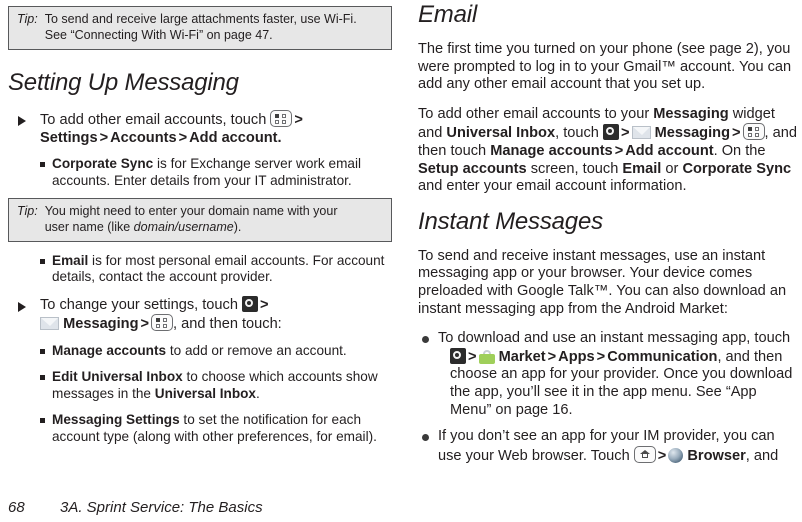 The image size is (802, 522). What do you see at coordinates (16, 507) in the screenshot?
I see `footer-page-number: 68` at bounding box center [16, 507].